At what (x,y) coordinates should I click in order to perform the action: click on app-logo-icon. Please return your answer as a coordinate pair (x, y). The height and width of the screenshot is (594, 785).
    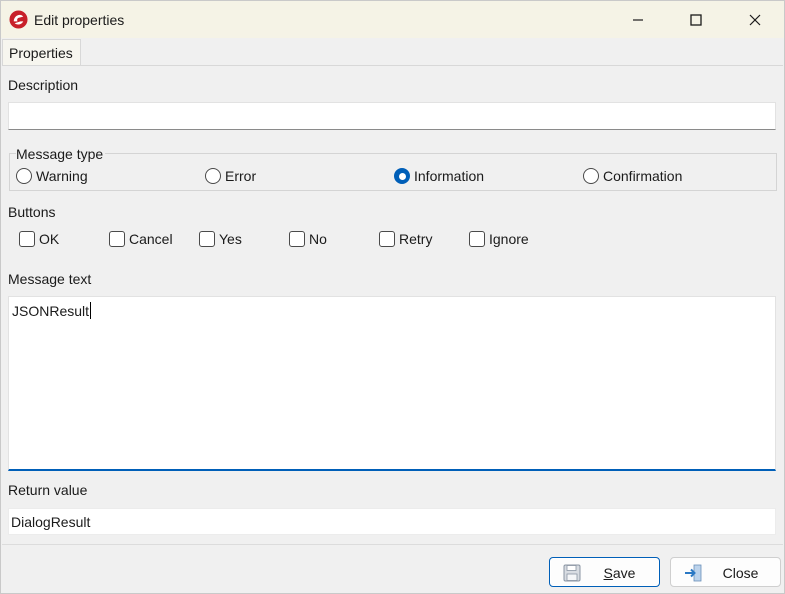
    Looking at the image, I should click on (18, 19).